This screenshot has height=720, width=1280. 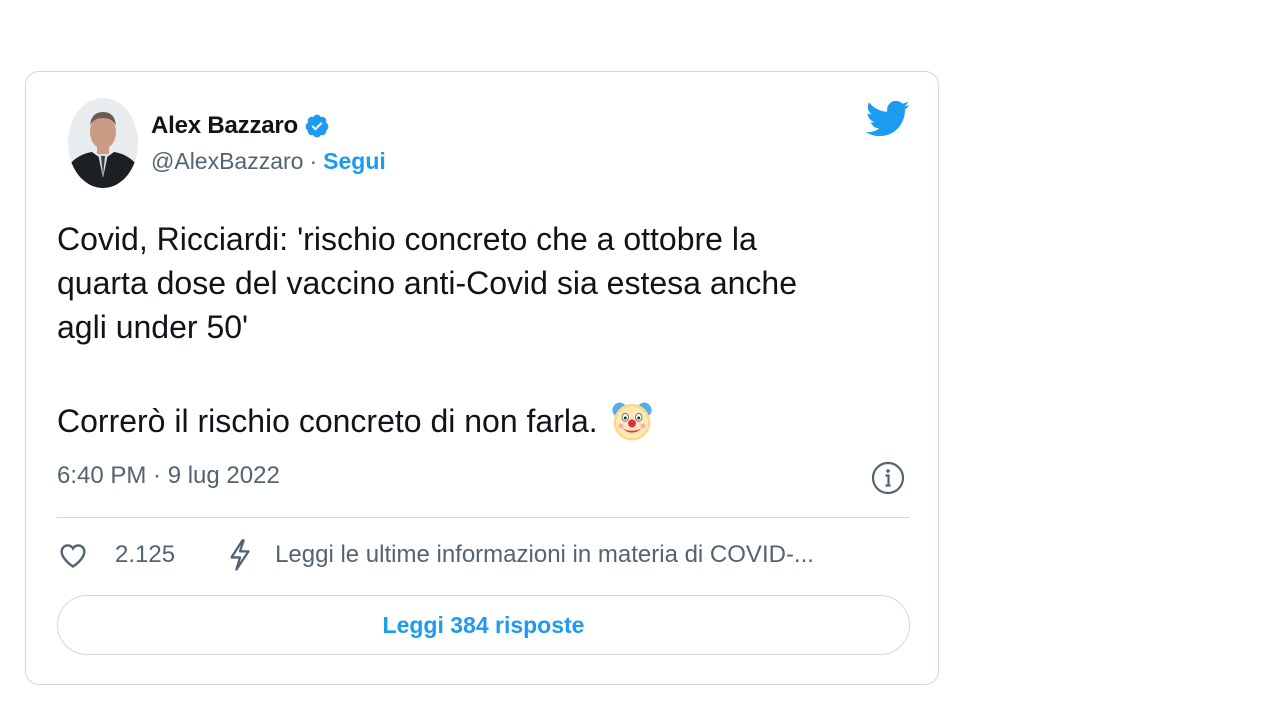 I want to click on author-name-row: Alex Bazzaro, so click(x=240, y=126).